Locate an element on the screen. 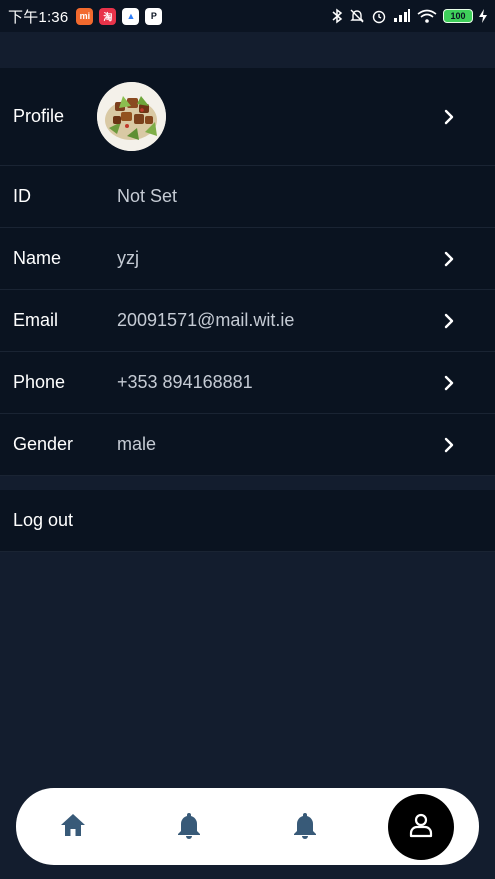 The width and height of the screenshot is (495, 879). taobao-app-icon: 淘 is located at coordinates (108, 16).